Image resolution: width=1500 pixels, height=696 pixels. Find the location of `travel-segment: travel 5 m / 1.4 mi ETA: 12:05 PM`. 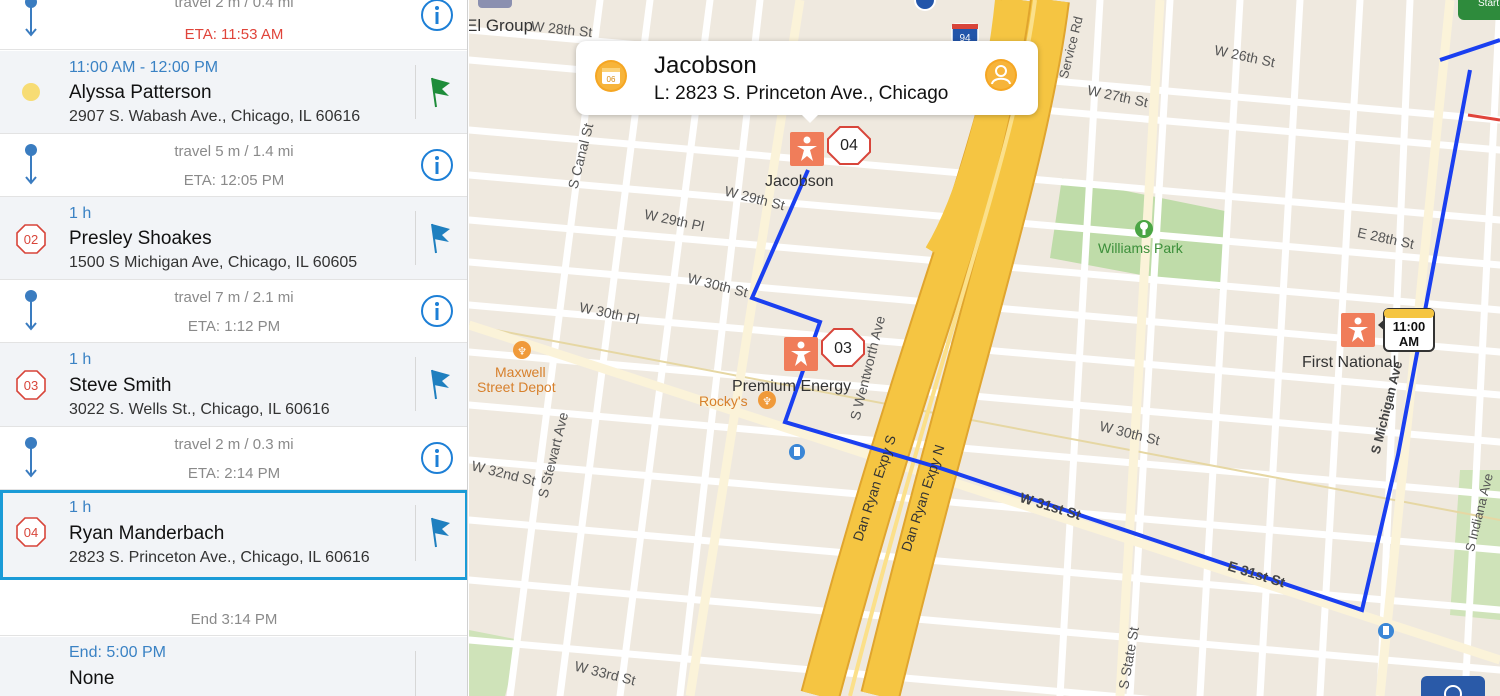

travel-segment: travel 5 m / 1.4 mi ETA: 12:05 PM is located at coordinates (233, 165).